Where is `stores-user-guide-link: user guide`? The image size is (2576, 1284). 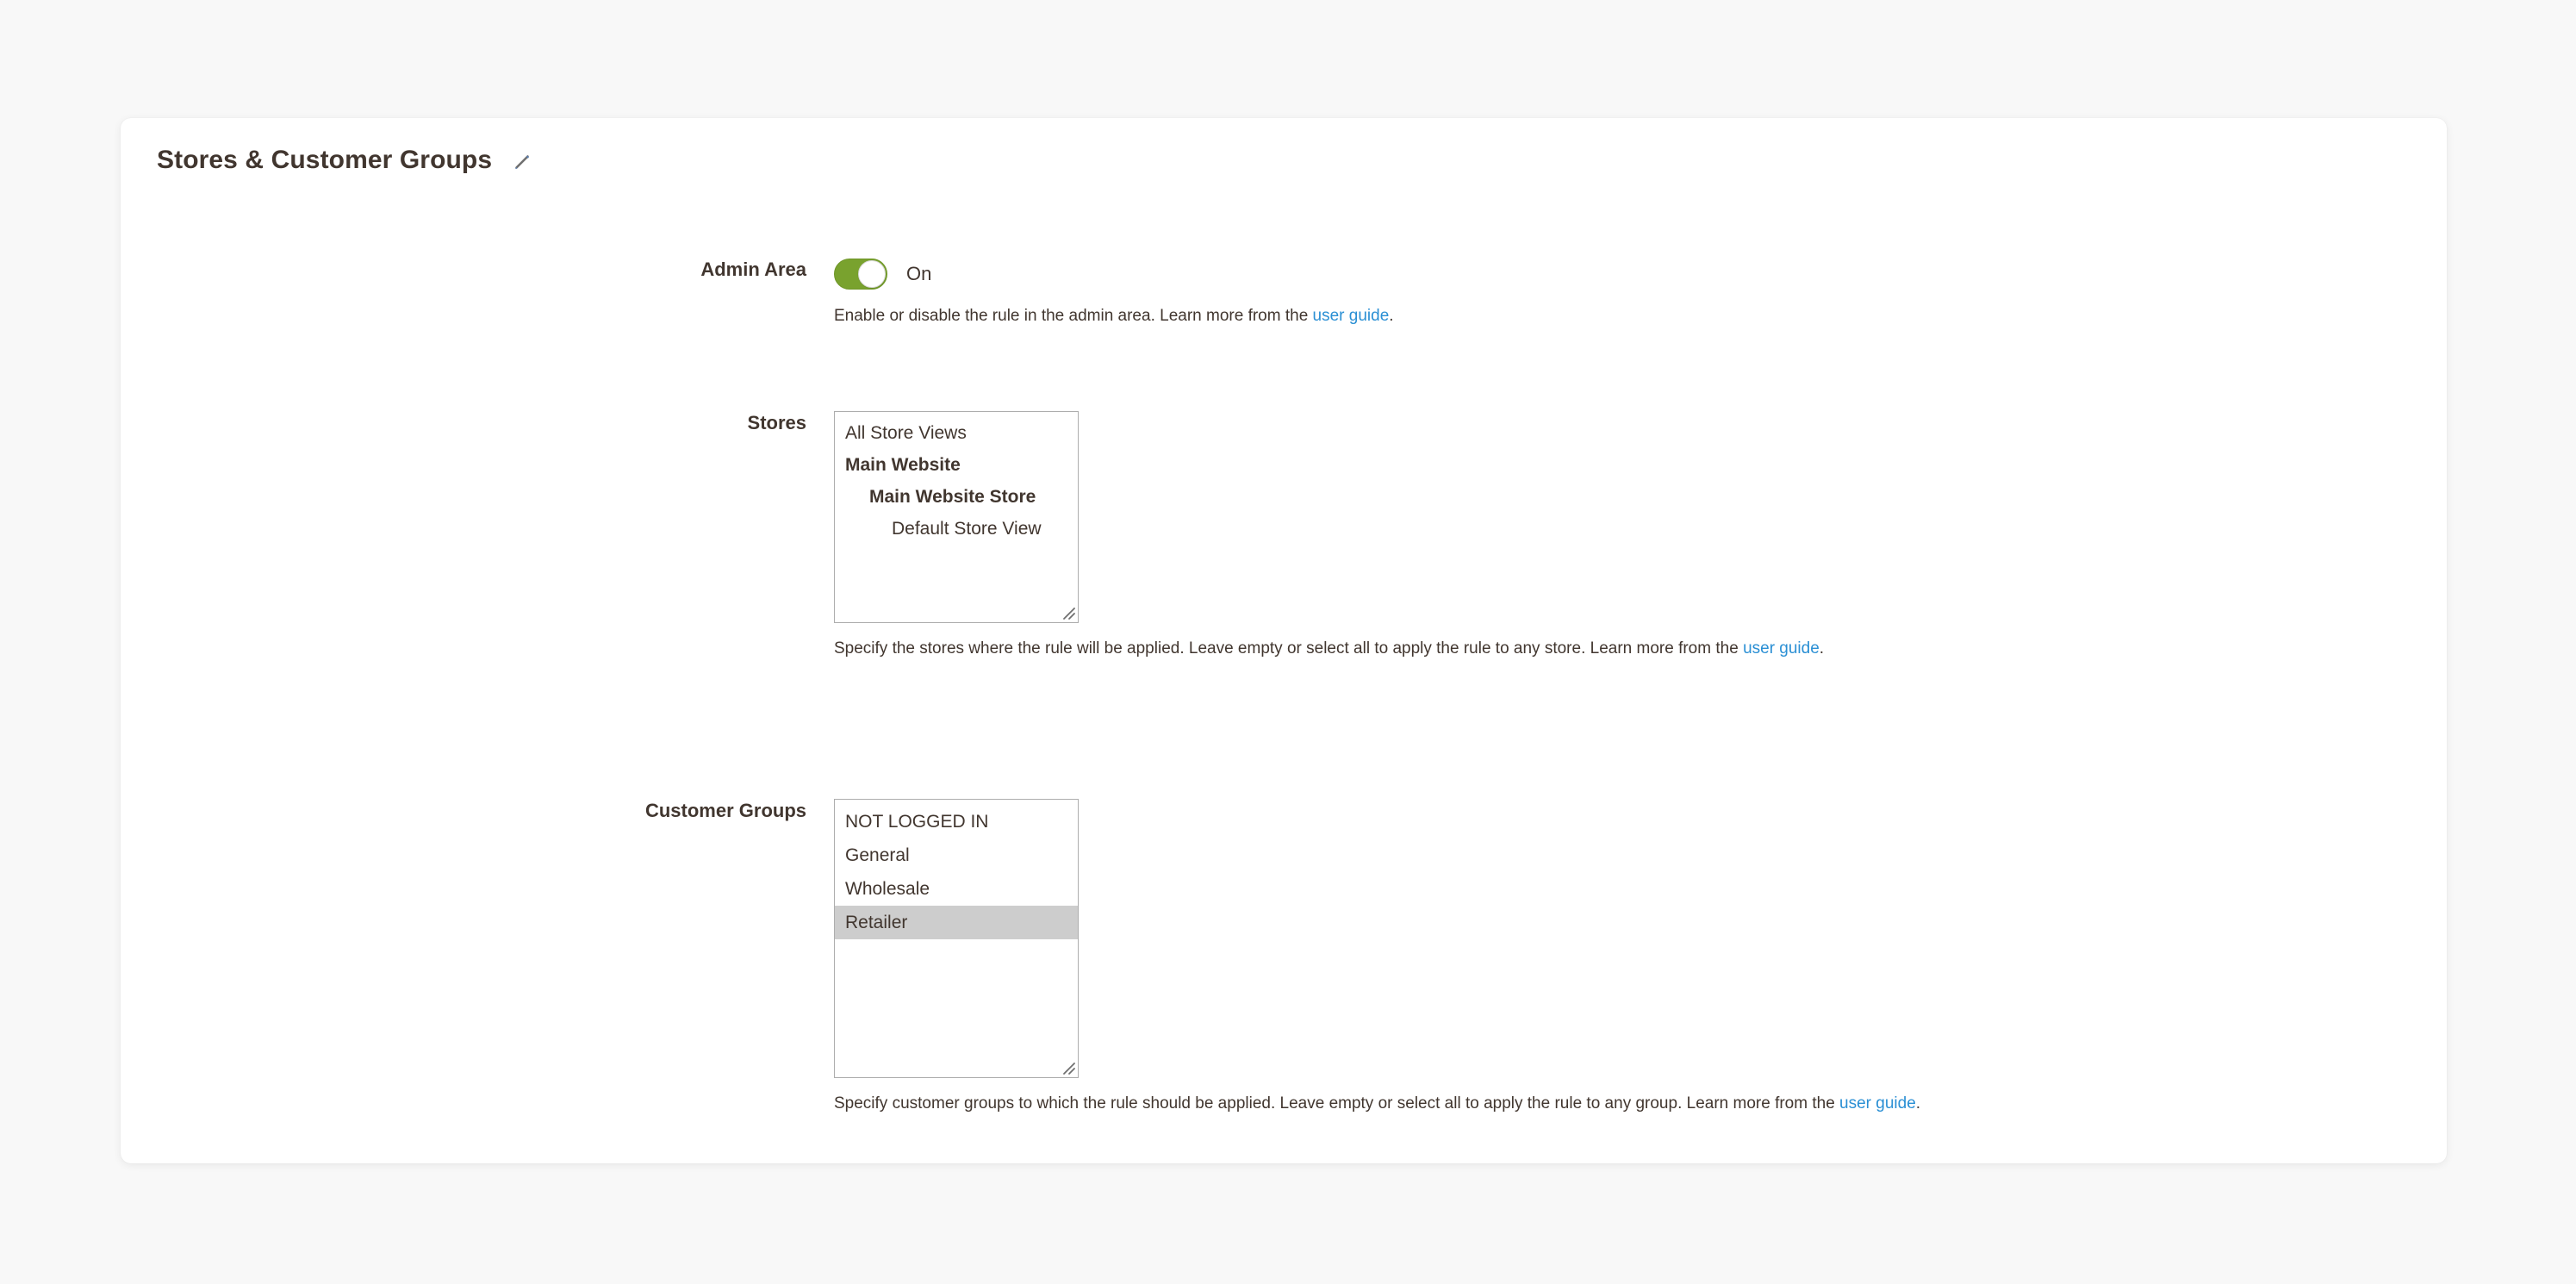
stores-user-guide-link: user guide is located at coordinates (1781, 649).